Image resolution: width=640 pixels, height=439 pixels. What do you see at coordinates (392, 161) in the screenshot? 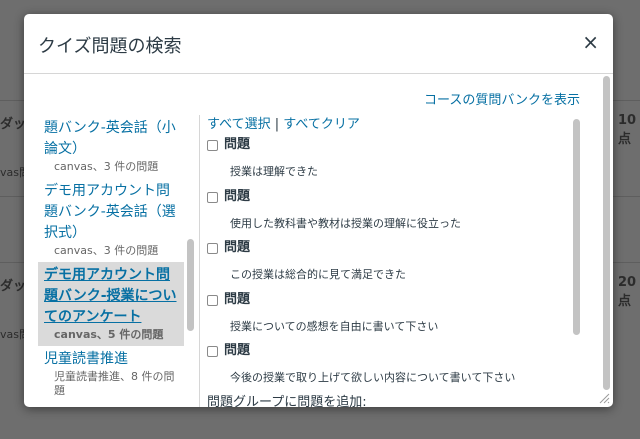
I see `question-item: 問題 授業は理解できた` at bounding box center [392, 161].